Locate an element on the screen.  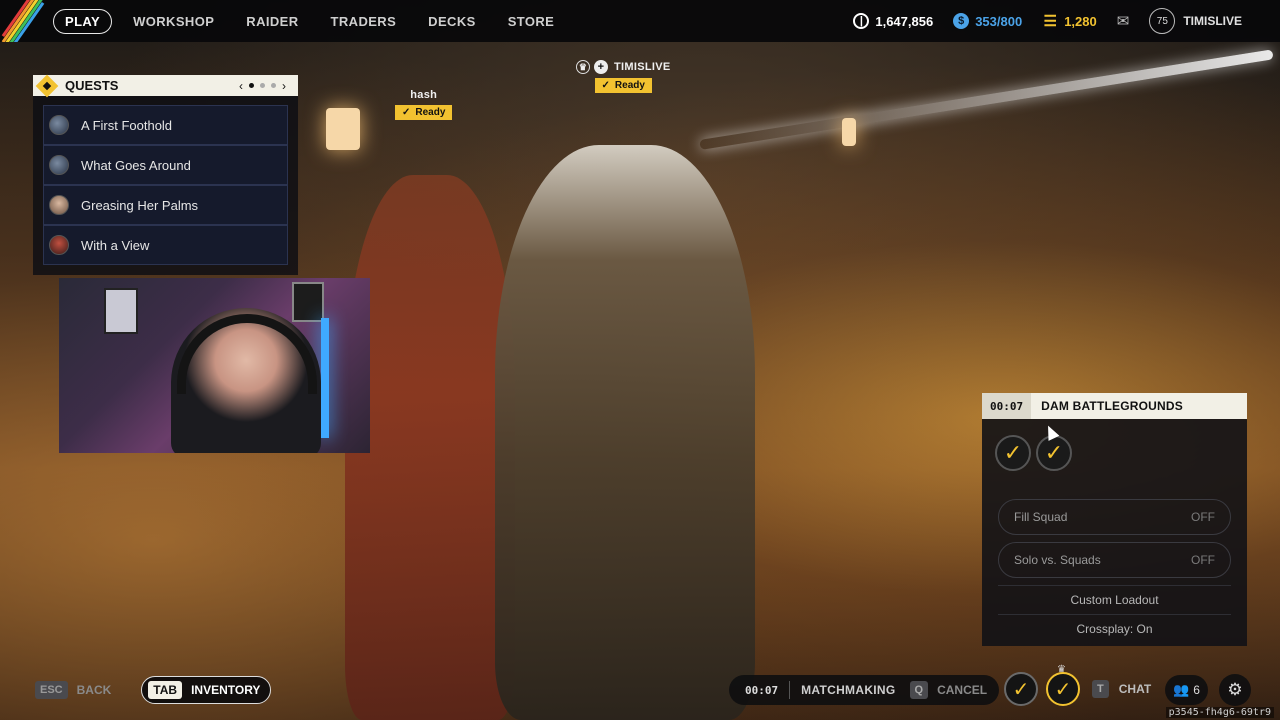
ready-check-icon: ✓ is located at coordinates (1054, 453).